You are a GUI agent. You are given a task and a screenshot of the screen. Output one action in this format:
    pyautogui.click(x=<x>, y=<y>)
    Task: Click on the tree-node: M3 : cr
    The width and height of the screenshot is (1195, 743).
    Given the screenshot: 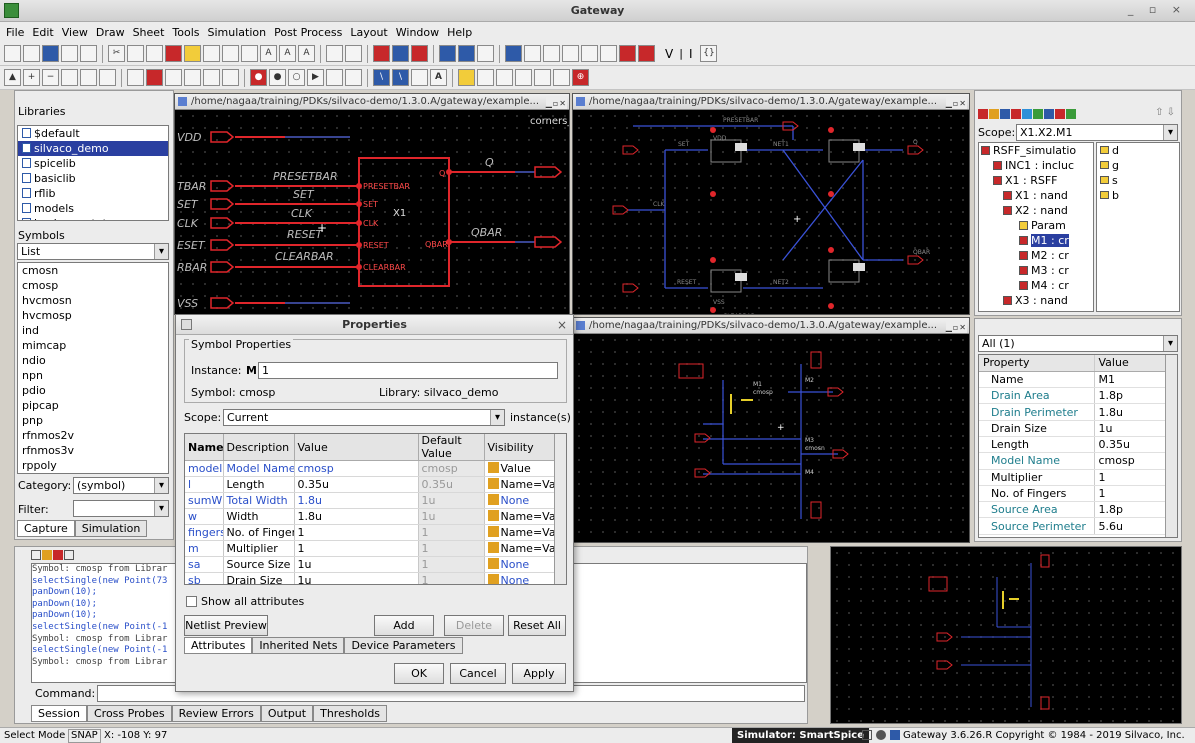 What is the action you would take?
    pyautogui.click(x=1036, y=270)
    